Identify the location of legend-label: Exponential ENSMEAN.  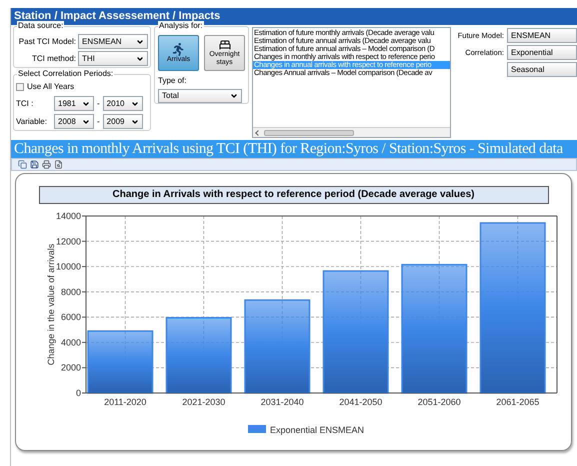
(317, 430).